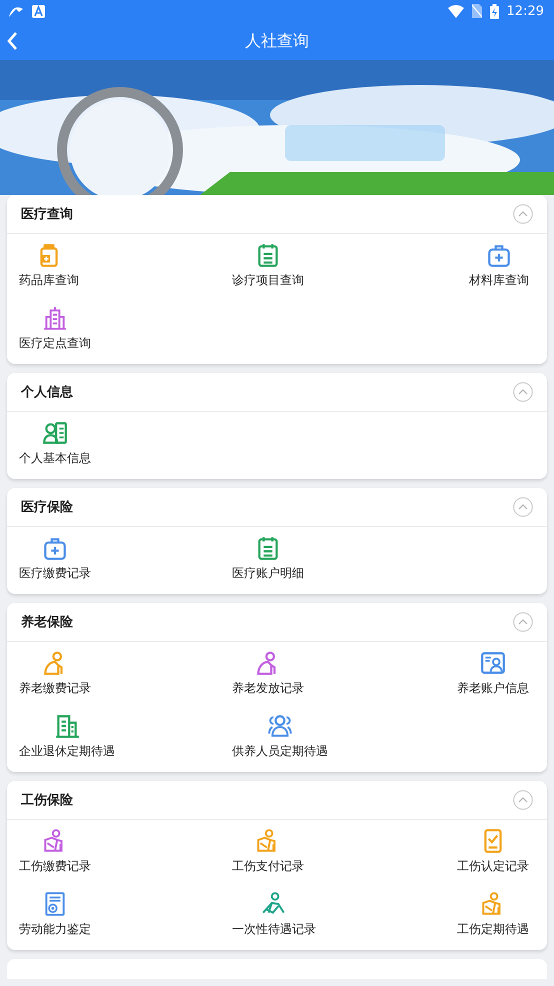 The image size is (554, 986). What do you see at coordinates (55, 914) in the screenshot?
I see `service-item: 劳动能力鉴定` at bounding box center [55, 914].